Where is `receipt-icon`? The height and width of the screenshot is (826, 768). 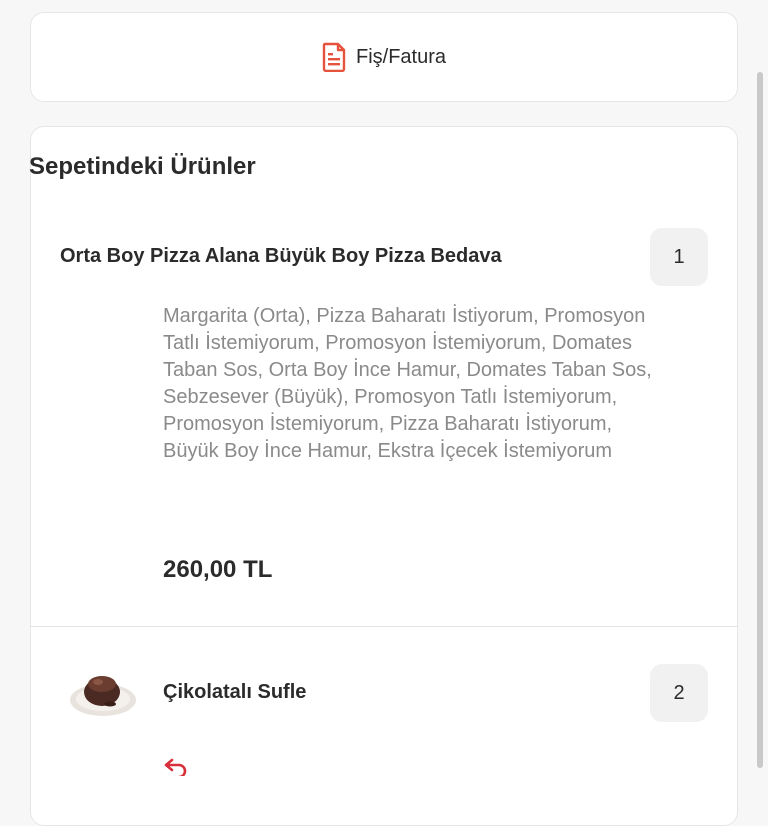 receipt-icon is located at coordinates (334, 57).